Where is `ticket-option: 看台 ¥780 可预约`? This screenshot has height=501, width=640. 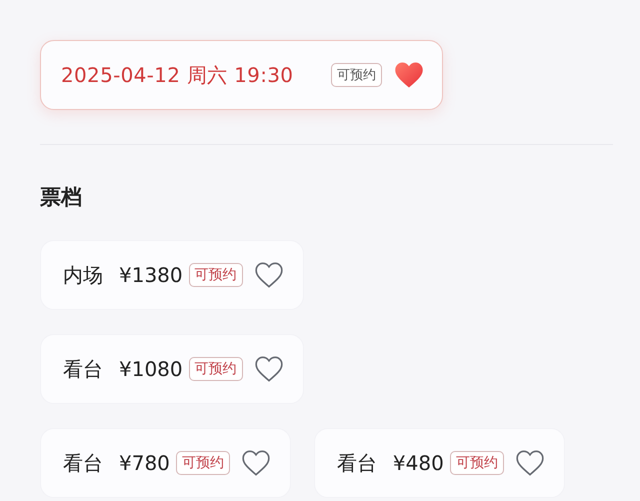 ticket-option: 看台 ¥780 可预约 is located at coordinates (165, 463).